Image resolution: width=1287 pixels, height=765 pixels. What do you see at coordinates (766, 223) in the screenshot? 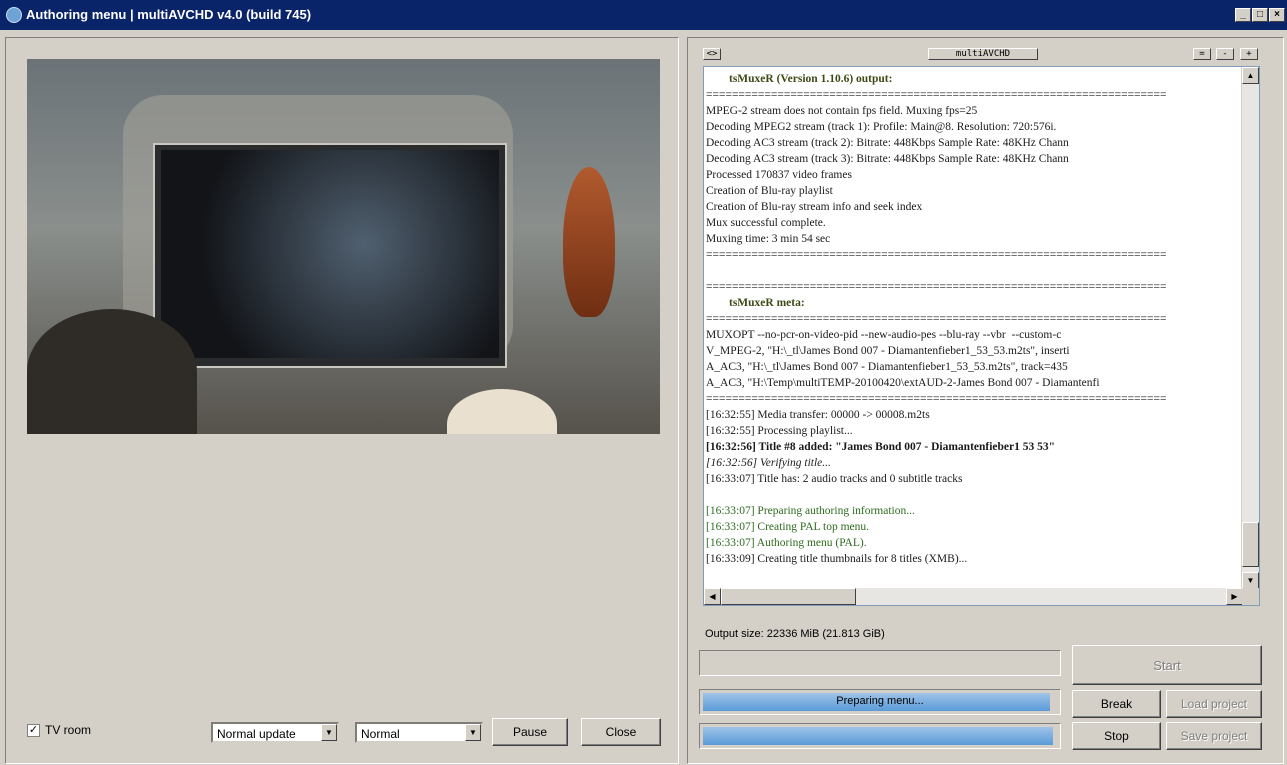
I see `log-line: Mux successful complete.` at bounding box center [766, 223].